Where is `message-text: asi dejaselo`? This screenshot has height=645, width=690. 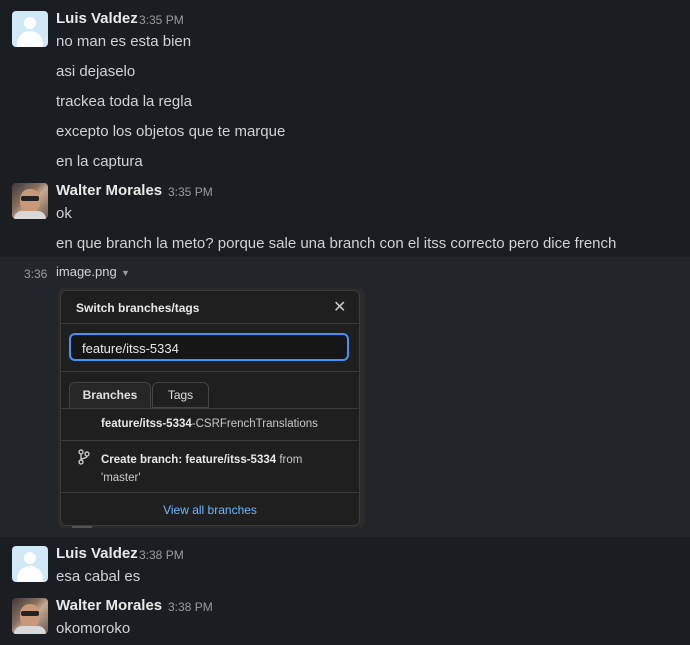
message-text: asi dejaselo is located at coordinates (96, 71).